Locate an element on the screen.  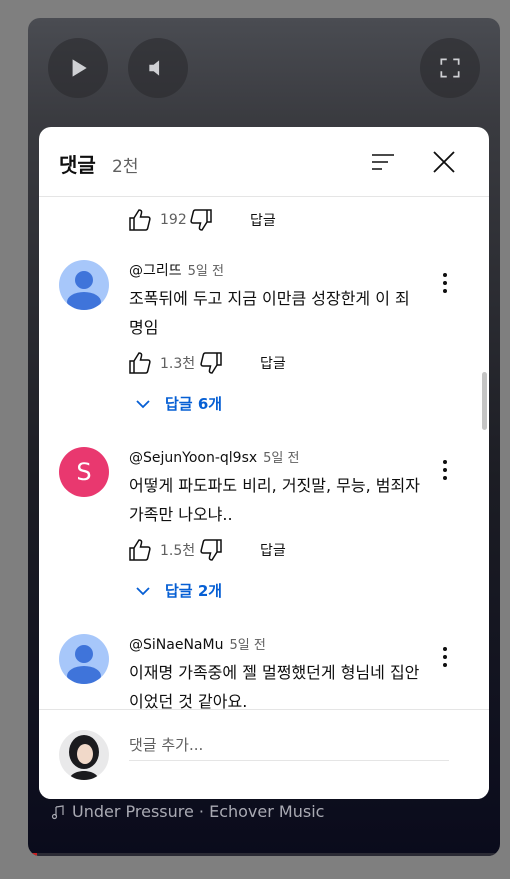
comment-author: @SejunYoon-ql9sx 5일 전 is located at coordinates (214, 456).